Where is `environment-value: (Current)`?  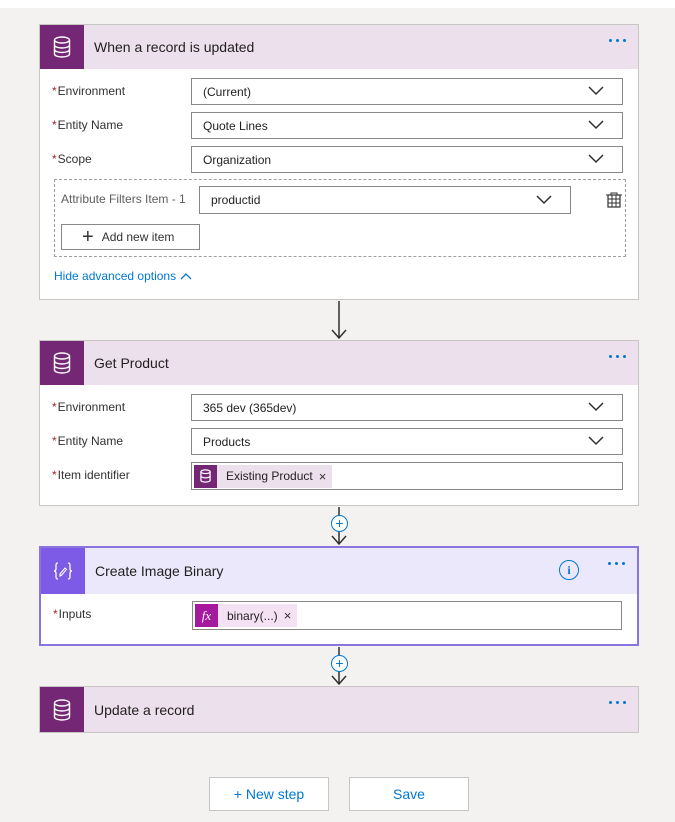 environment-value: (Current) is located at coordinates (227, 91).